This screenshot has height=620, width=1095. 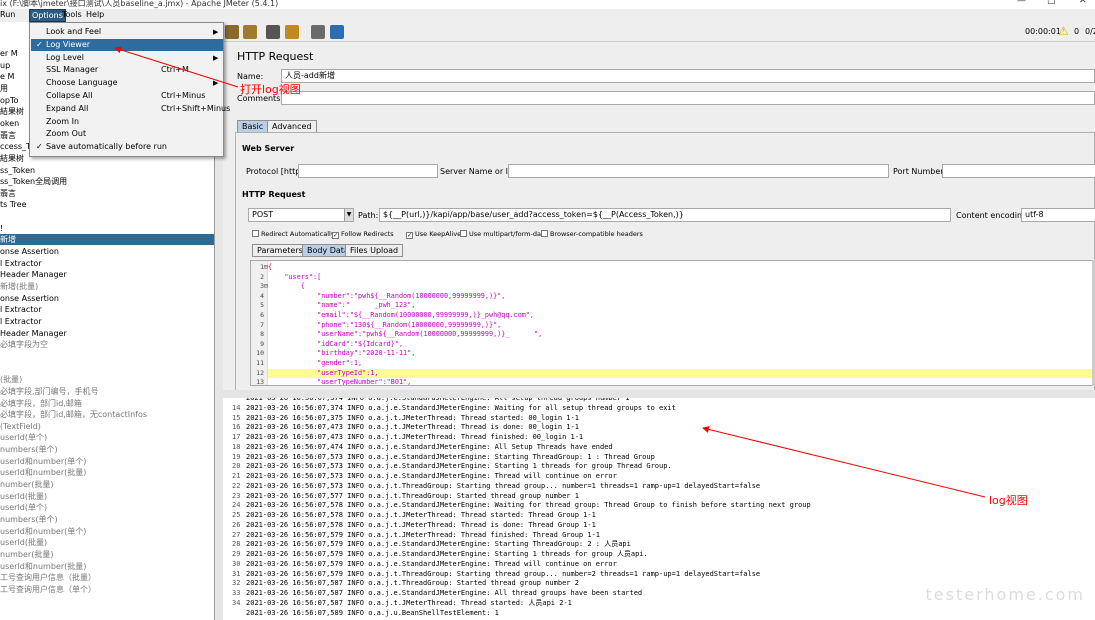 What do you see at coordinates (127, 45) in the screenshot?
I see `menu-item-log-viewer: ✓ Log Viewer` at bounding box center [127, 45].